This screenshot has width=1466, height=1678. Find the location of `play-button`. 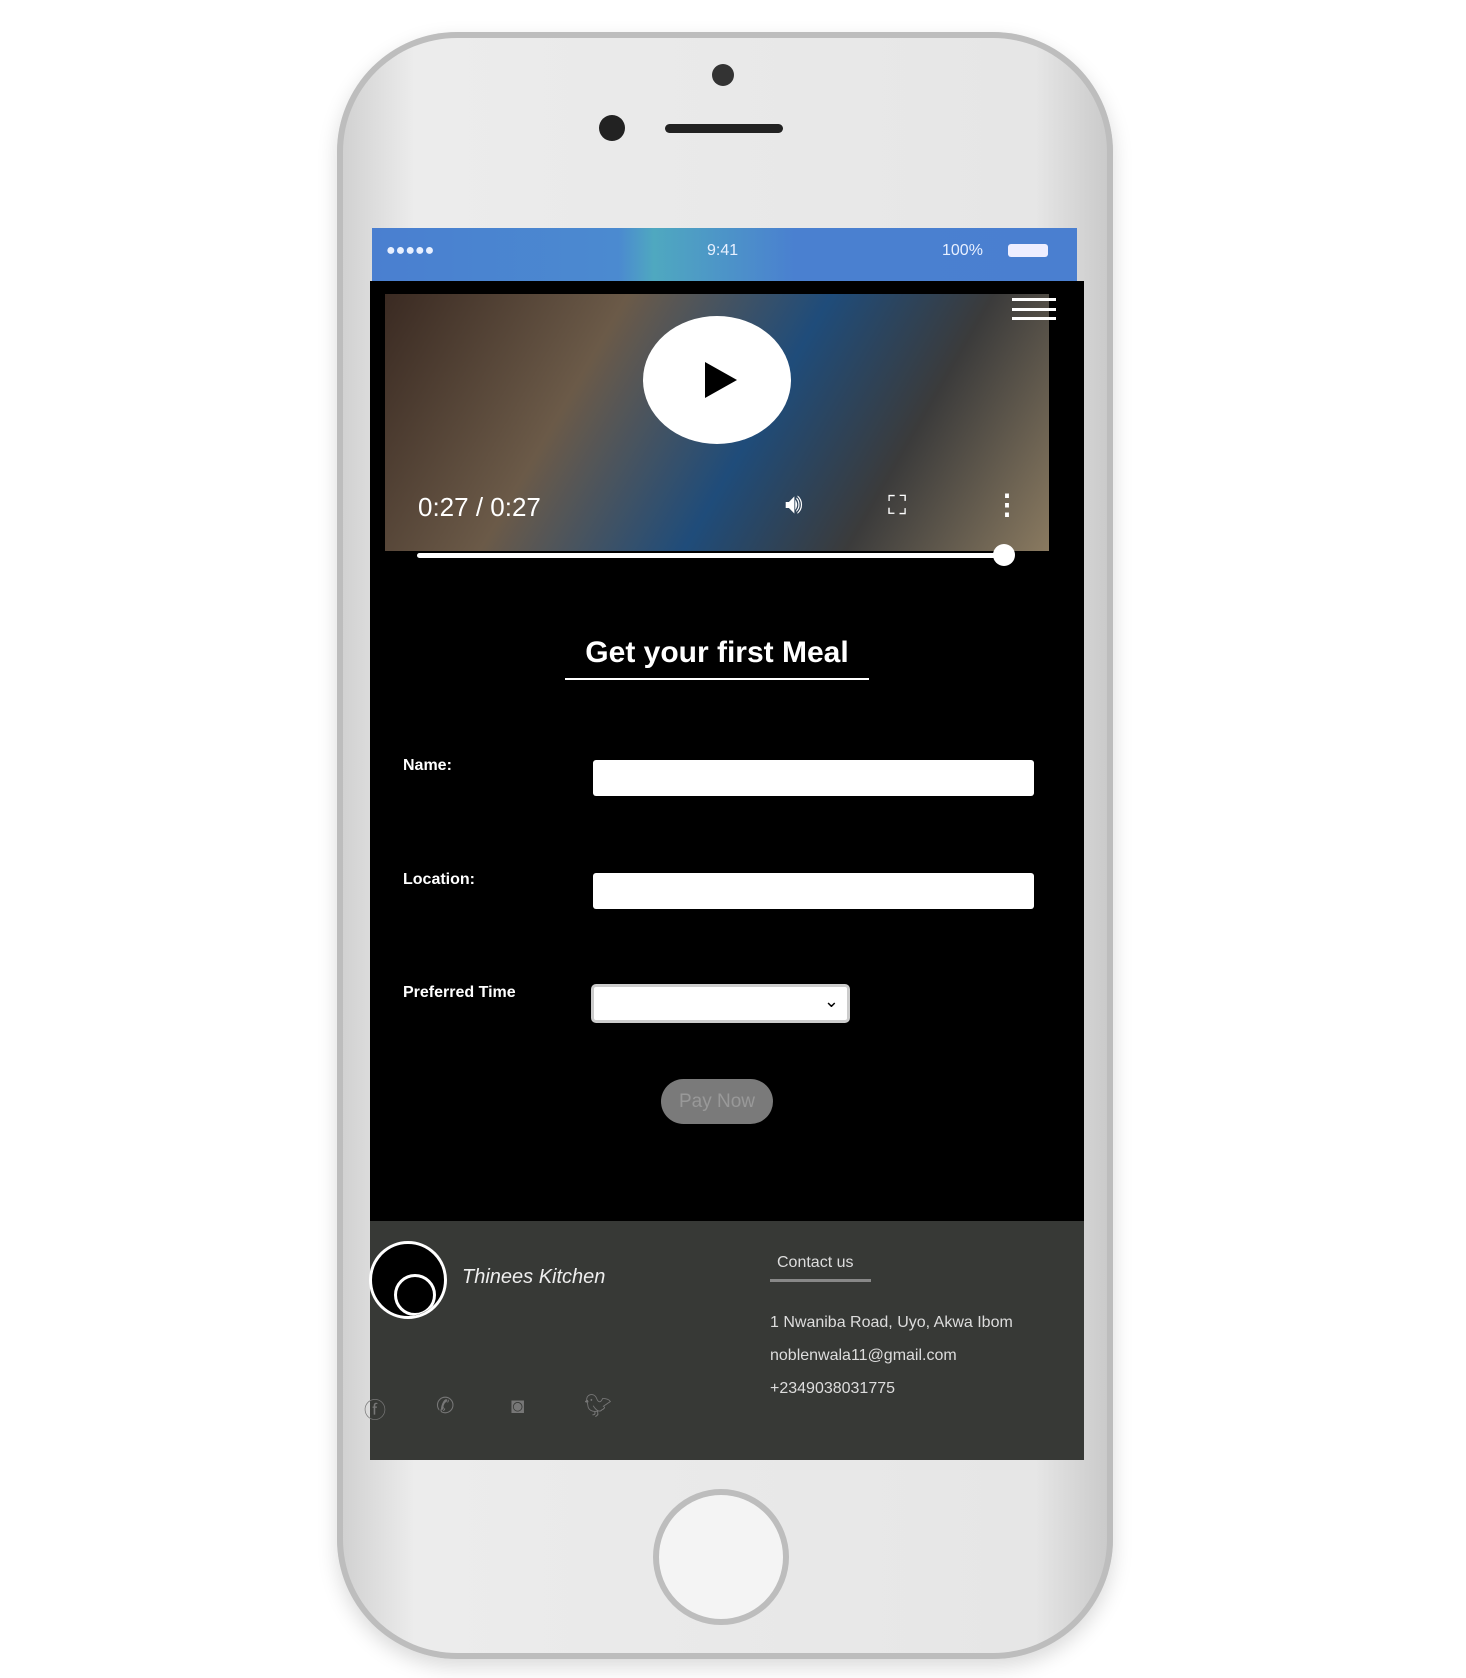

play-button is located at coordinates (717, 380).